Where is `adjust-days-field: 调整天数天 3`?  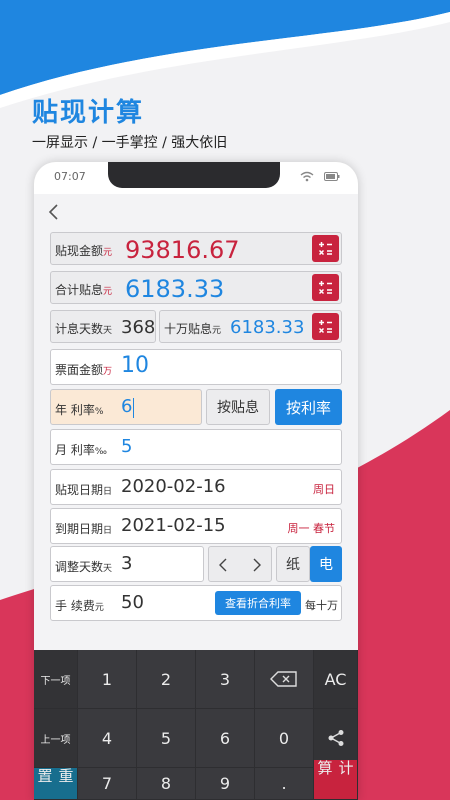 adjust-days-field: 调整天数天 3 is located at coordinates (127, 564).